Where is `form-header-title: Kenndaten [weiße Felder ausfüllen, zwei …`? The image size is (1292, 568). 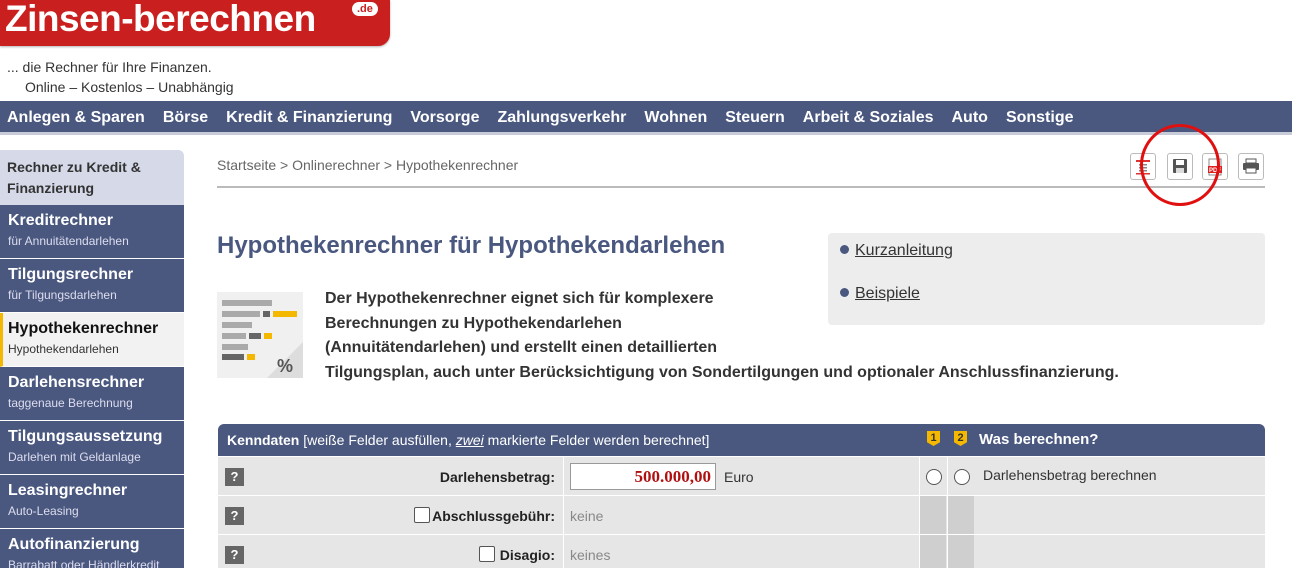
form-header-title: Kenndaten [weiße Felder ausfüllen, zwei … is located at coordinates (468, 440).